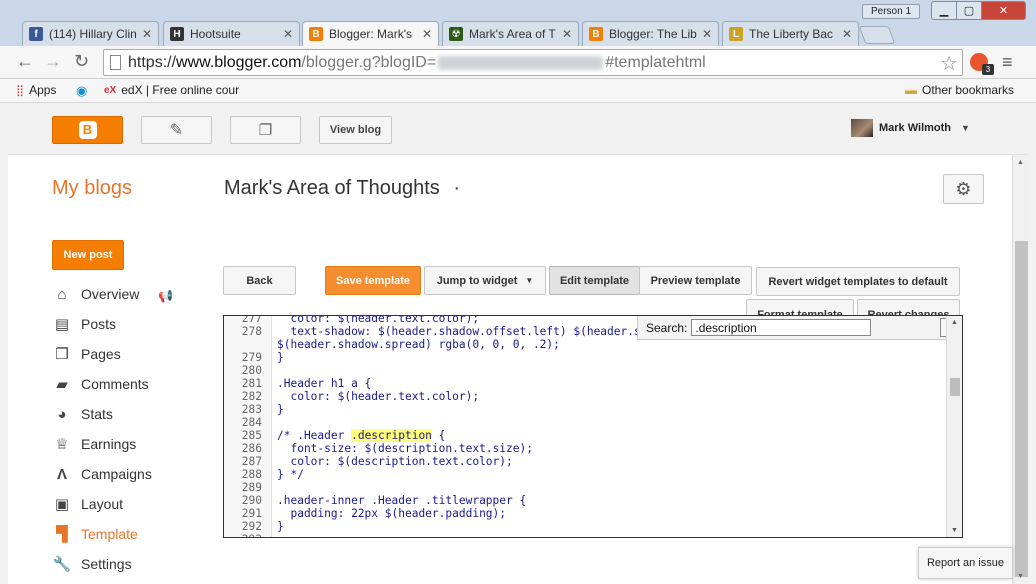 The image size is (1036, 584). Describe the element at coordinates (891, 11) in the screenshot. I see `profile-button: Person 1` at that location.